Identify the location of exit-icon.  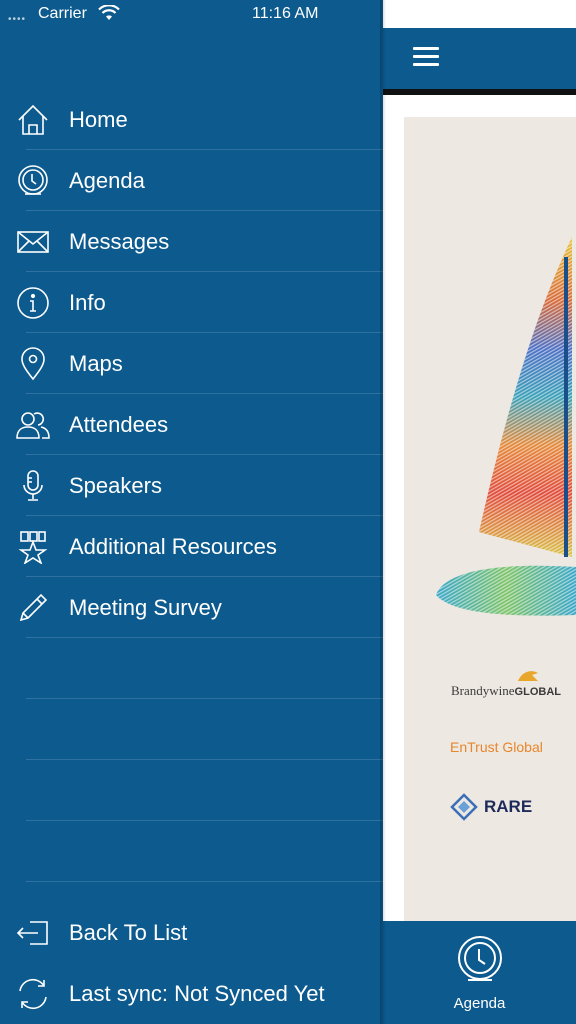
(32, 933).